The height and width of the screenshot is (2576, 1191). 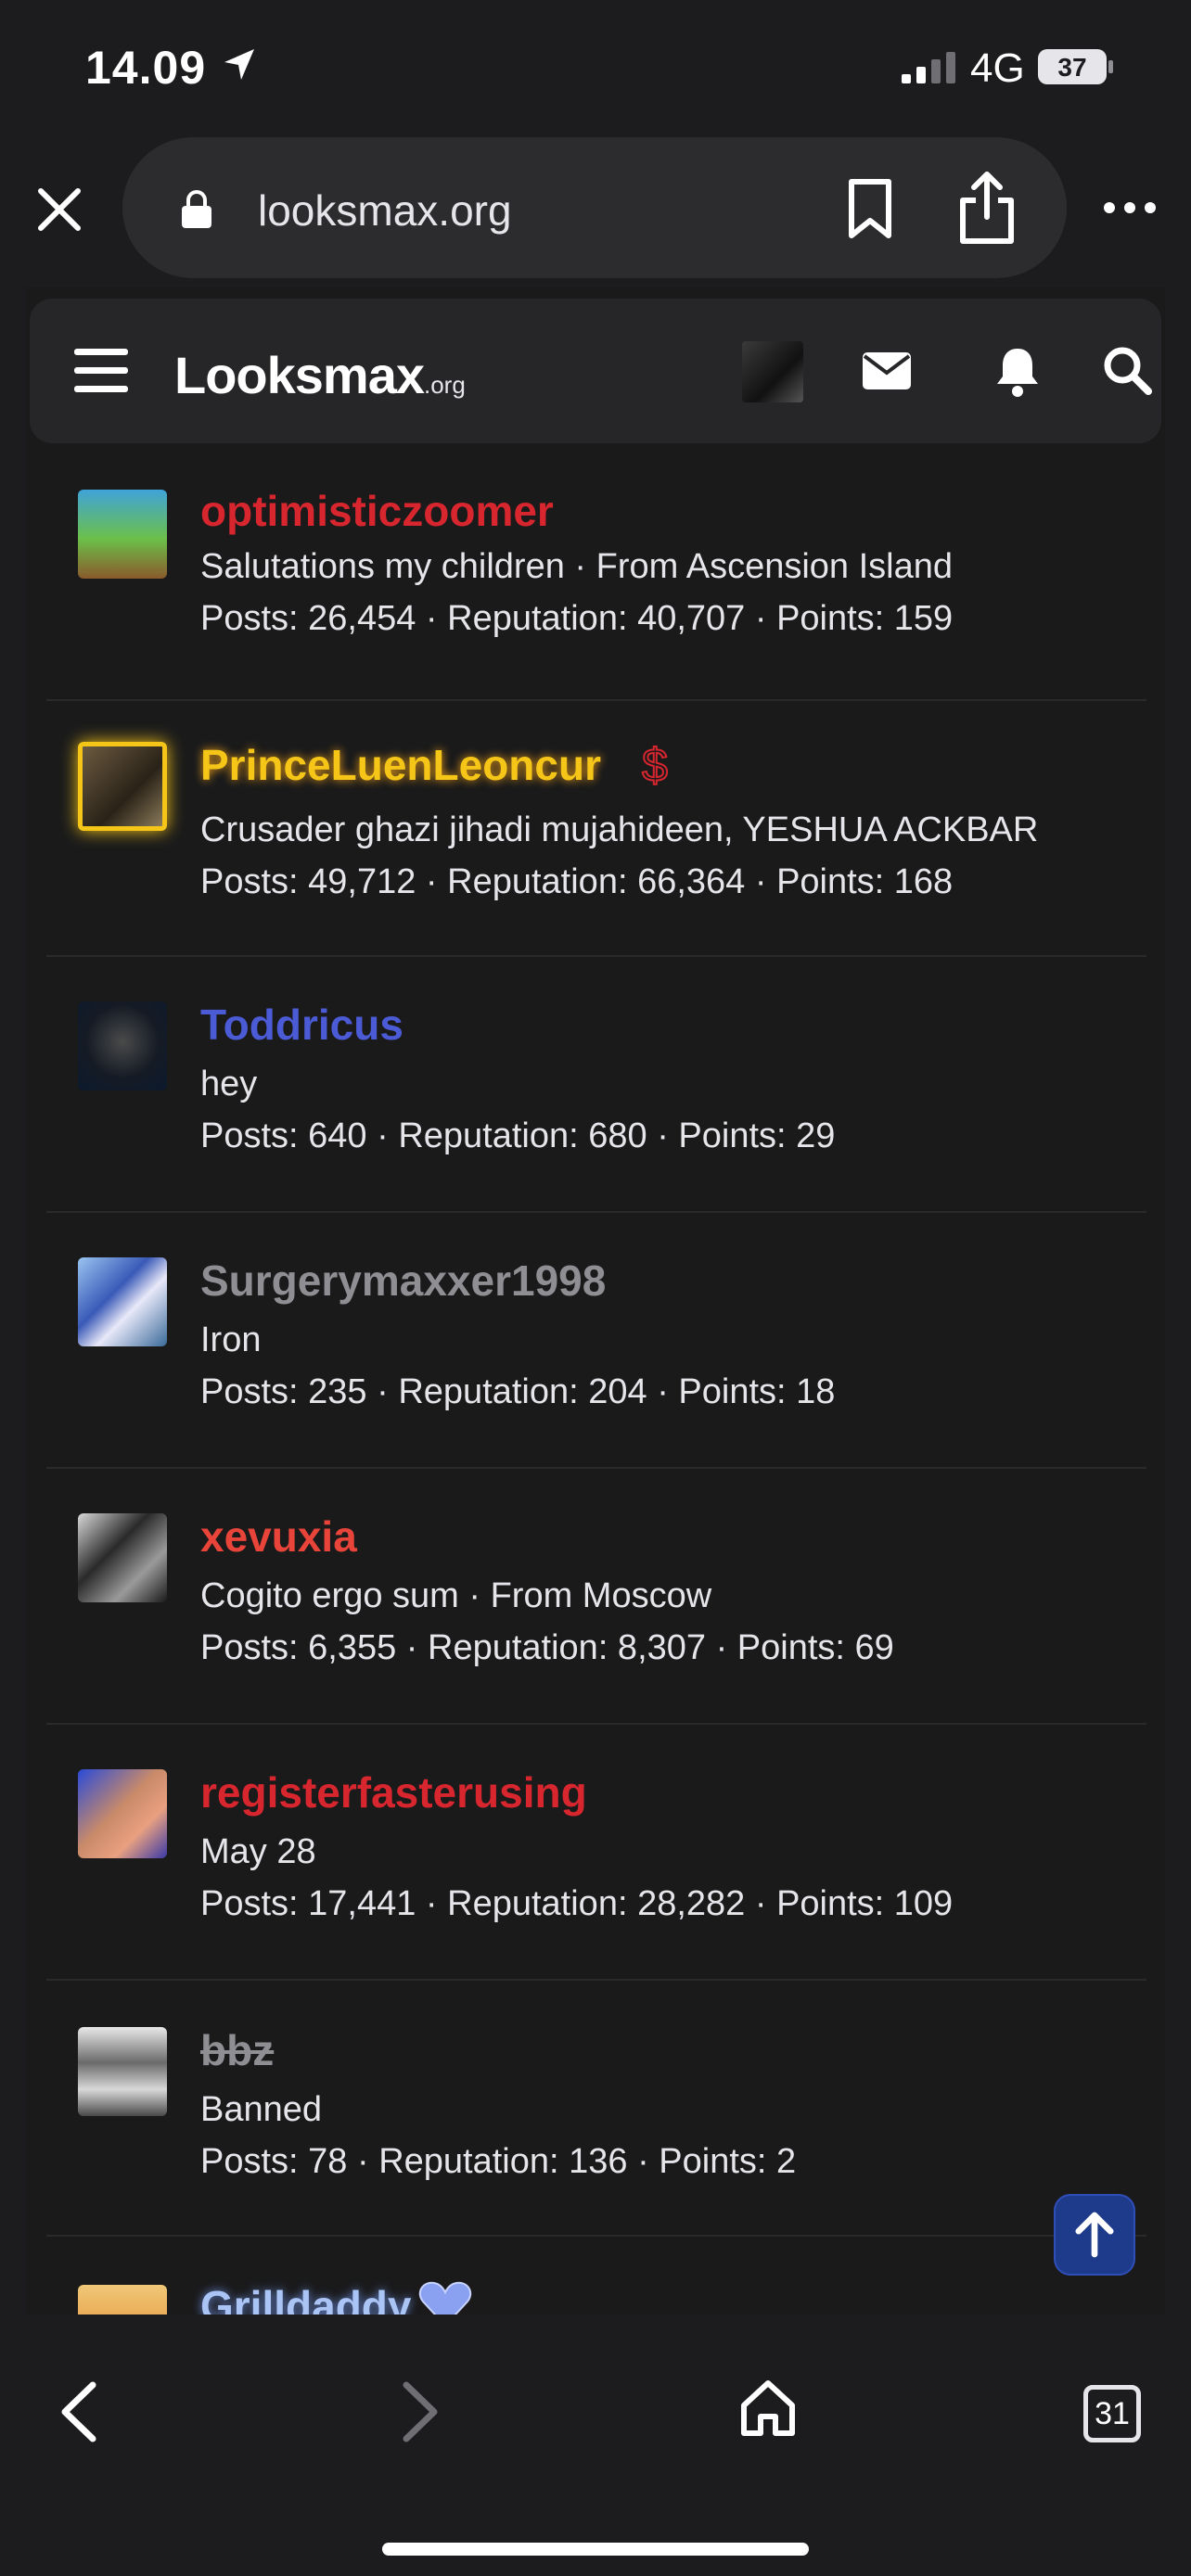 I want to click on menu-icon, so click(x=101, y=371).